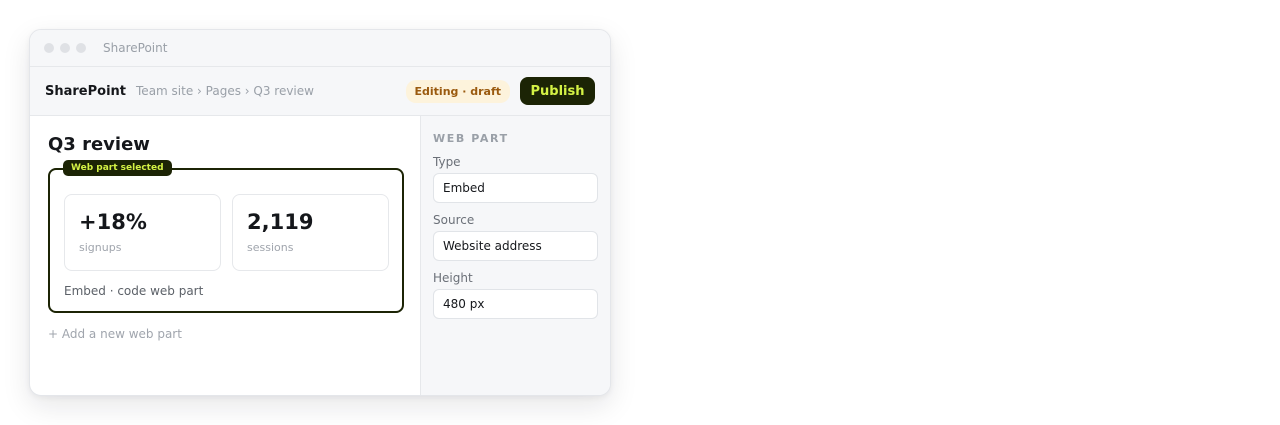 This screenshot has width=1280, height=425. Describe the element at coordinates (81, 48) in the screenshot. I see `window-maximize-dot` at that location.